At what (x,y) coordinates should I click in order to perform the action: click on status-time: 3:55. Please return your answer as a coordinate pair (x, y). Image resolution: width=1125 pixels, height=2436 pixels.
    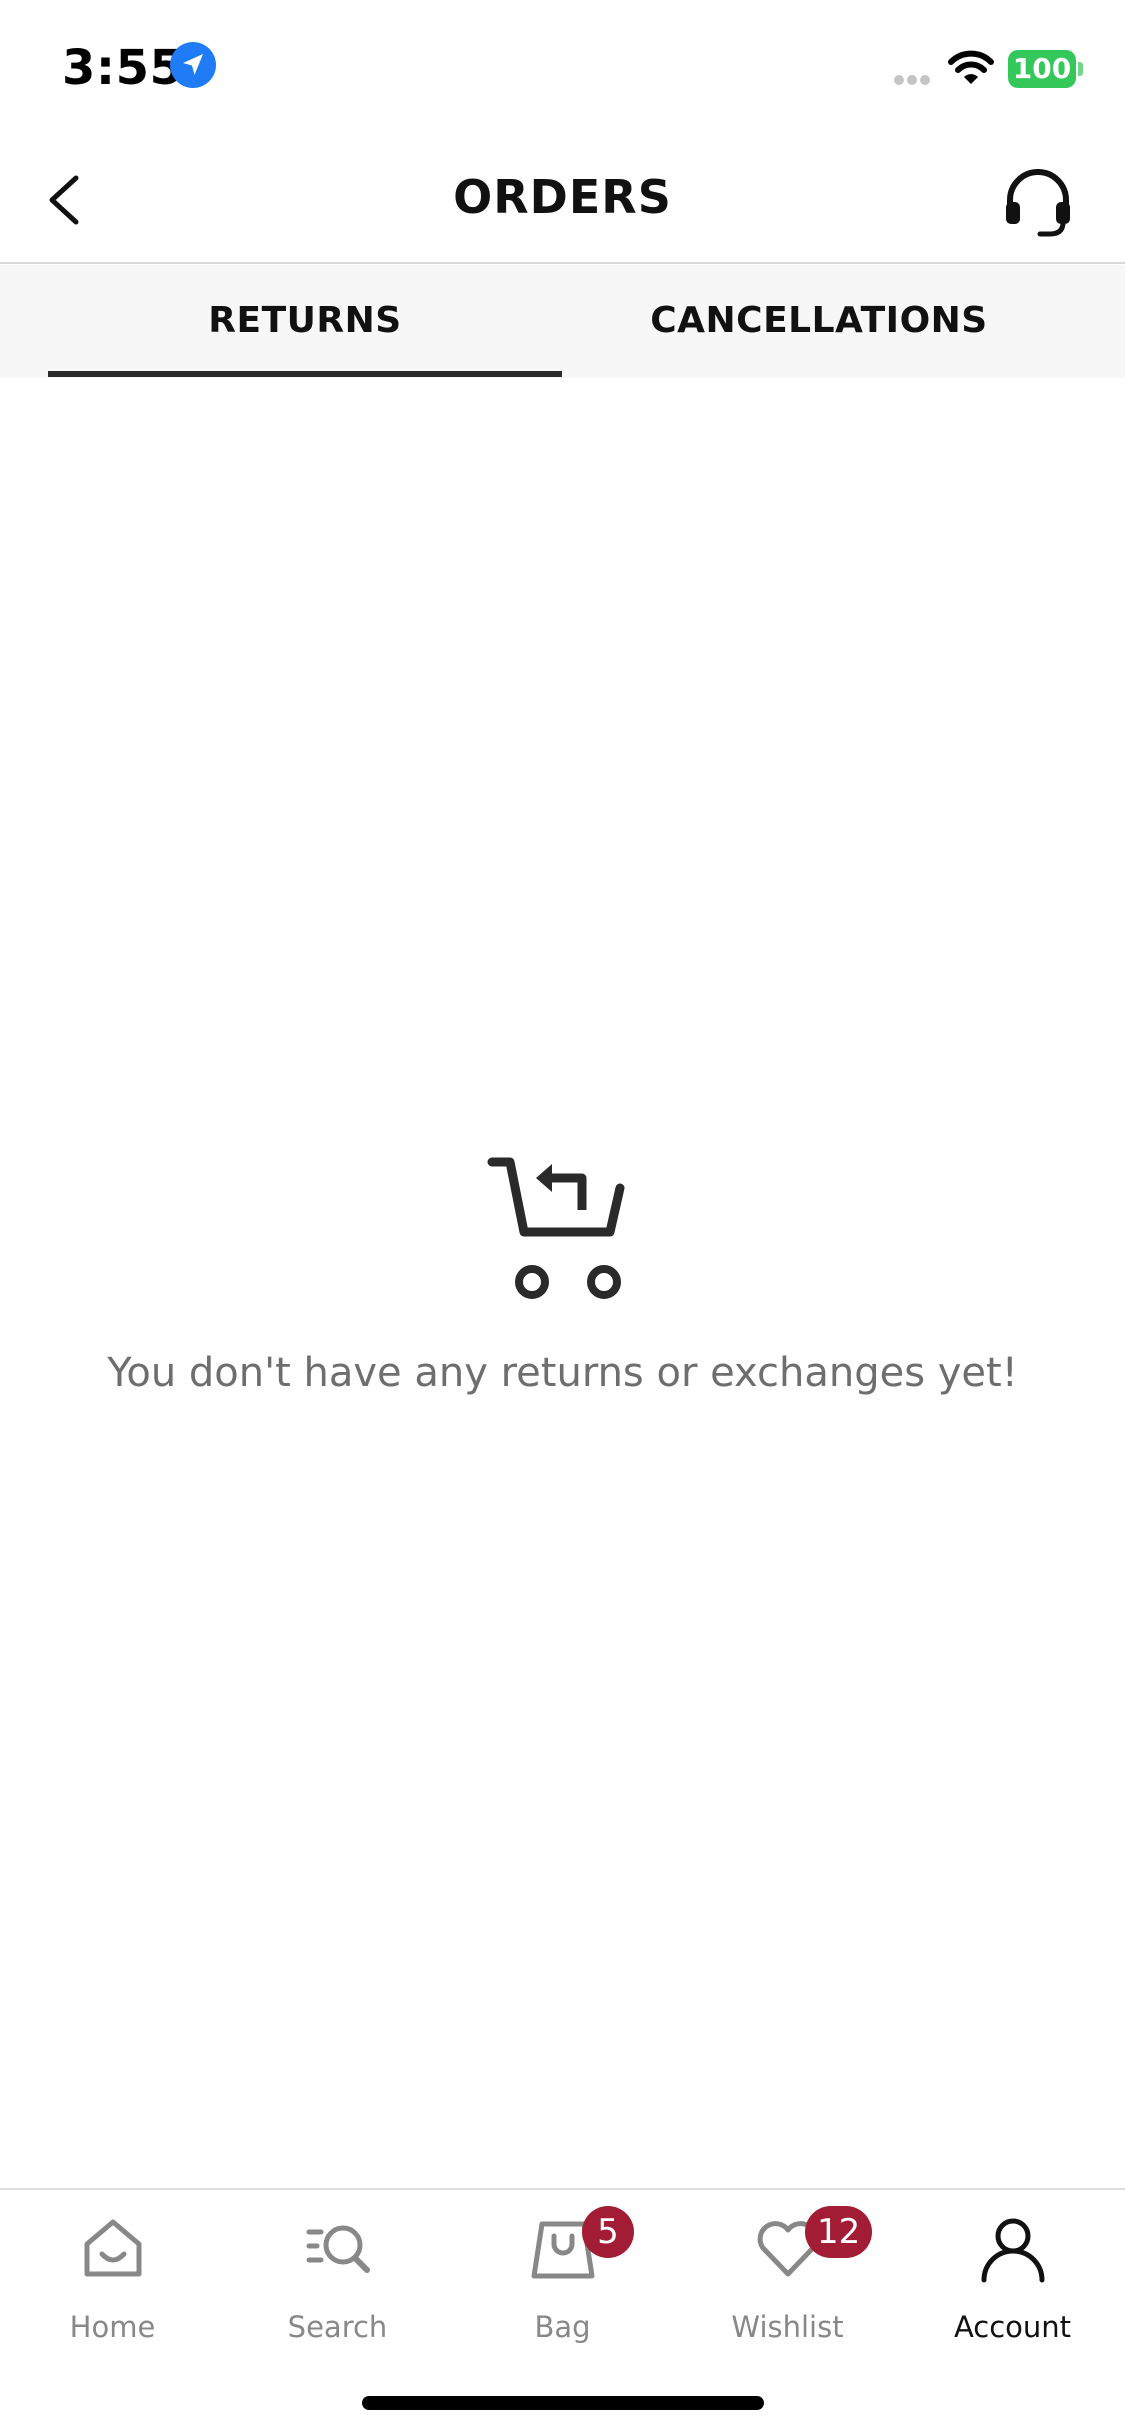
    Looking at the image, I should click on (123, 68).